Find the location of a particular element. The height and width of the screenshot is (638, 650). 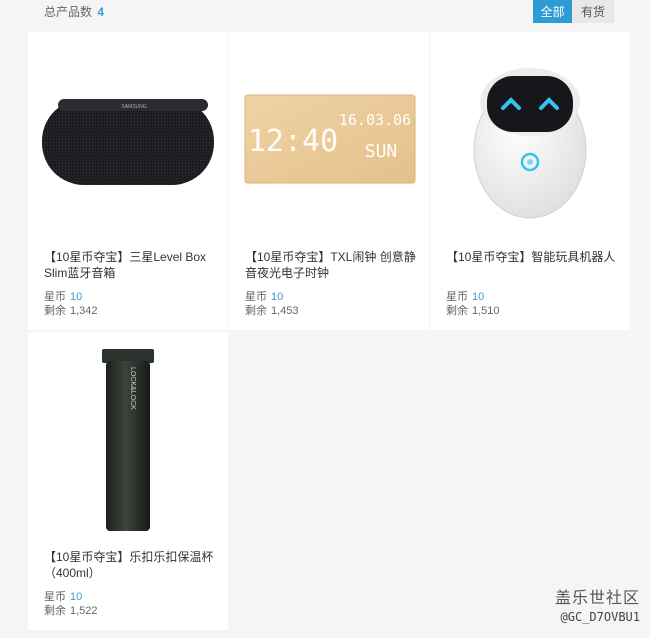

product-stock: 剩余 1,522 is located at coordinates (71, 611).